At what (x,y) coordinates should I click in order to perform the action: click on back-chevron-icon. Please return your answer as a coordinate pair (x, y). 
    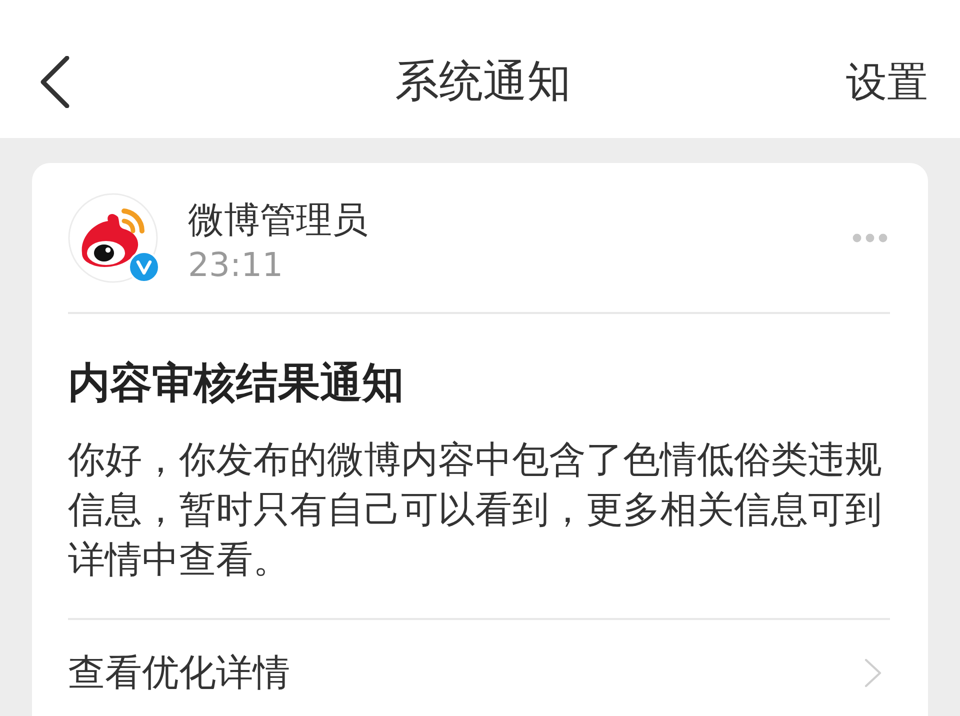
    Looking at the image, I should click on (55, 82).